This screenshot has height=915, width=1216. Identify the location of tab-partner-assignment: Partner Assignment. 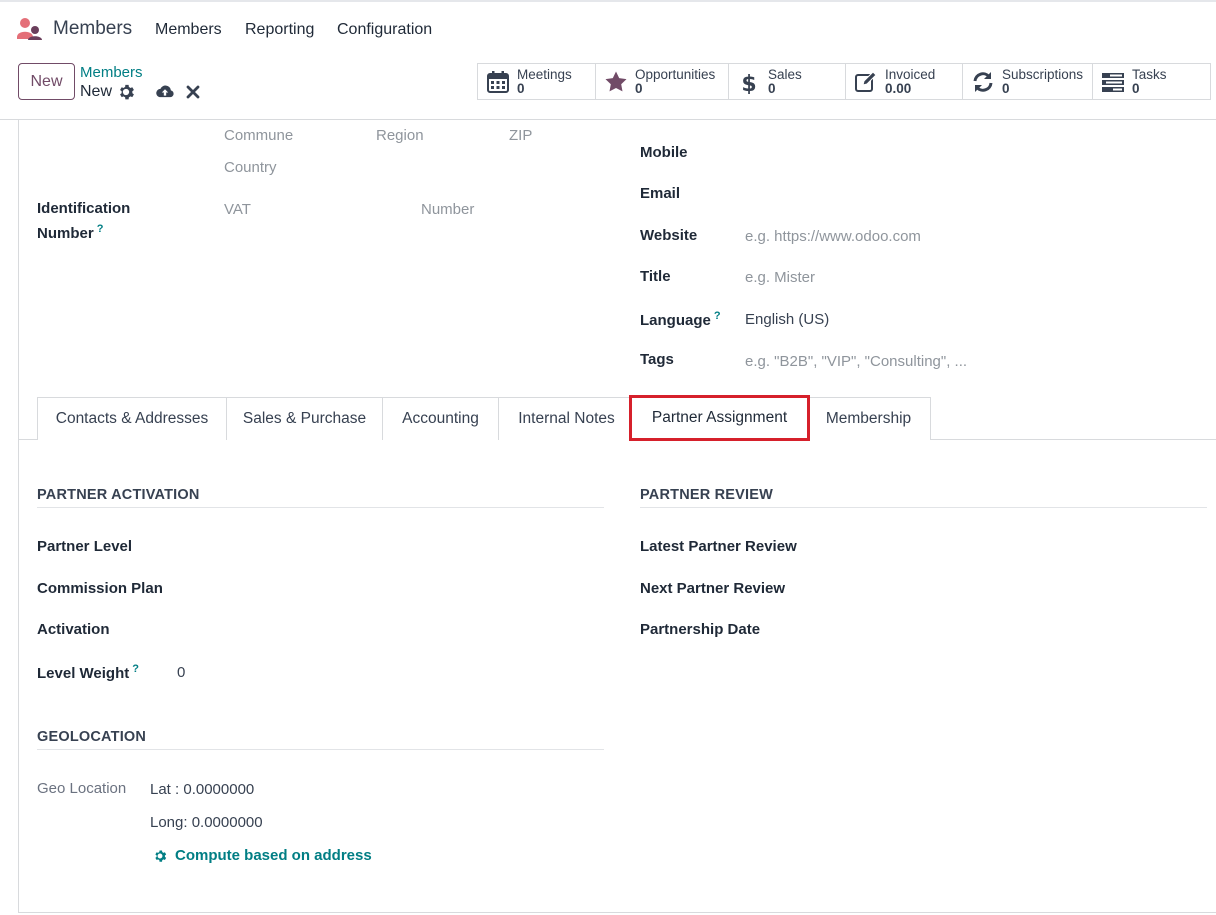
(719, 418).